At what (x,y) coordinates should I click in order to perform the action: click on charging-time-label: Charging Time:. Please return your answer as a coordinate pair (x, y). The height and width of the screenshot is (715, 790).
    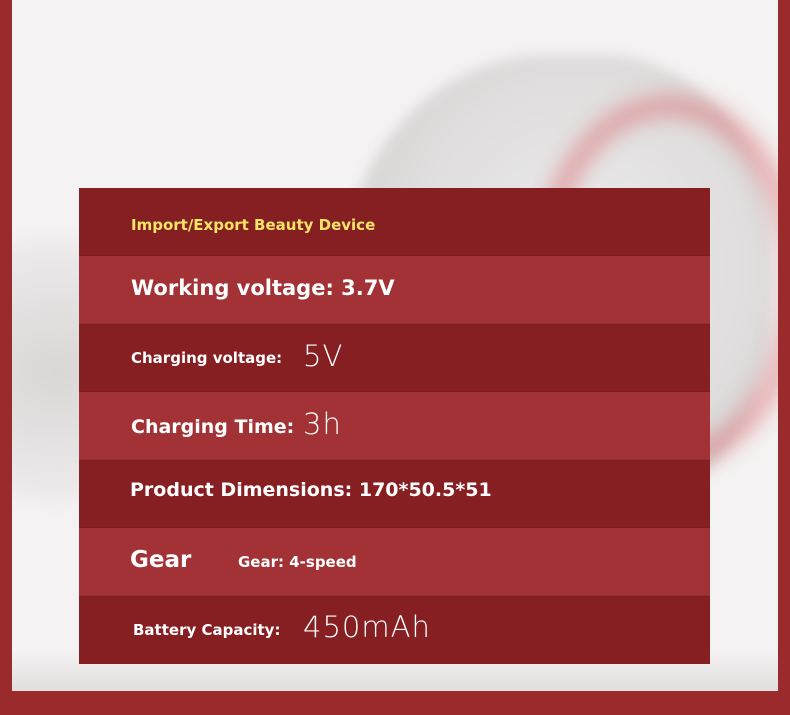
    Looking at the image, I should click on (213, 427).